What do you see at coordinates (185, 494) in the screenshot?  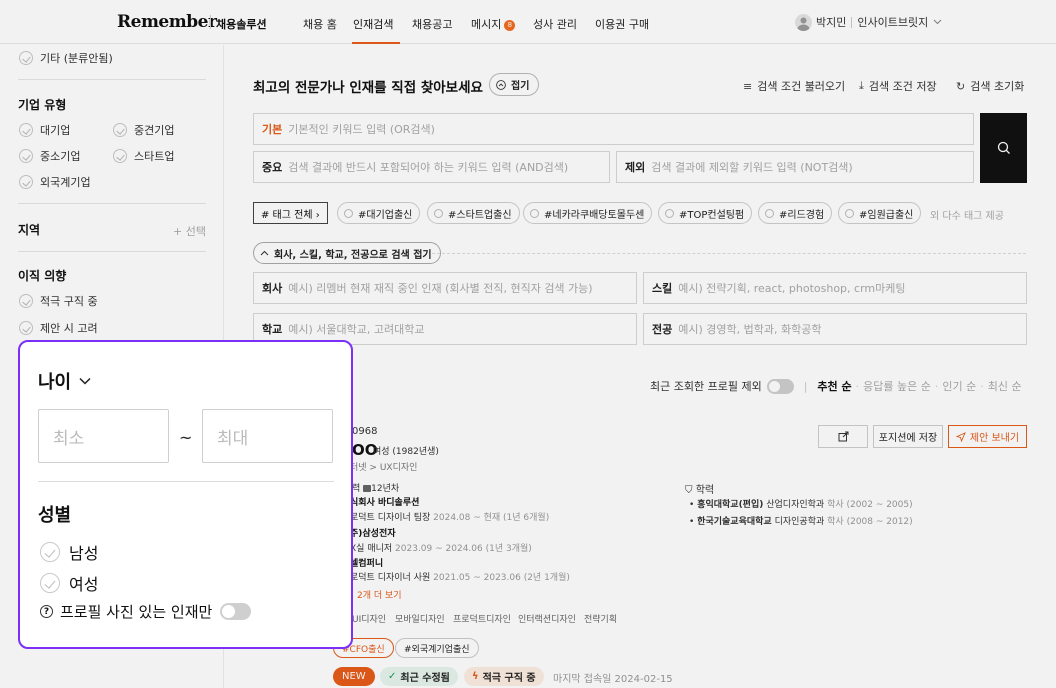 I see `age-gender-filter-popup: 나이 최소 ~ 최대 성별 남성 여성 ? 프로필 사진 있는 인재만` at bounding box center [185, 494].